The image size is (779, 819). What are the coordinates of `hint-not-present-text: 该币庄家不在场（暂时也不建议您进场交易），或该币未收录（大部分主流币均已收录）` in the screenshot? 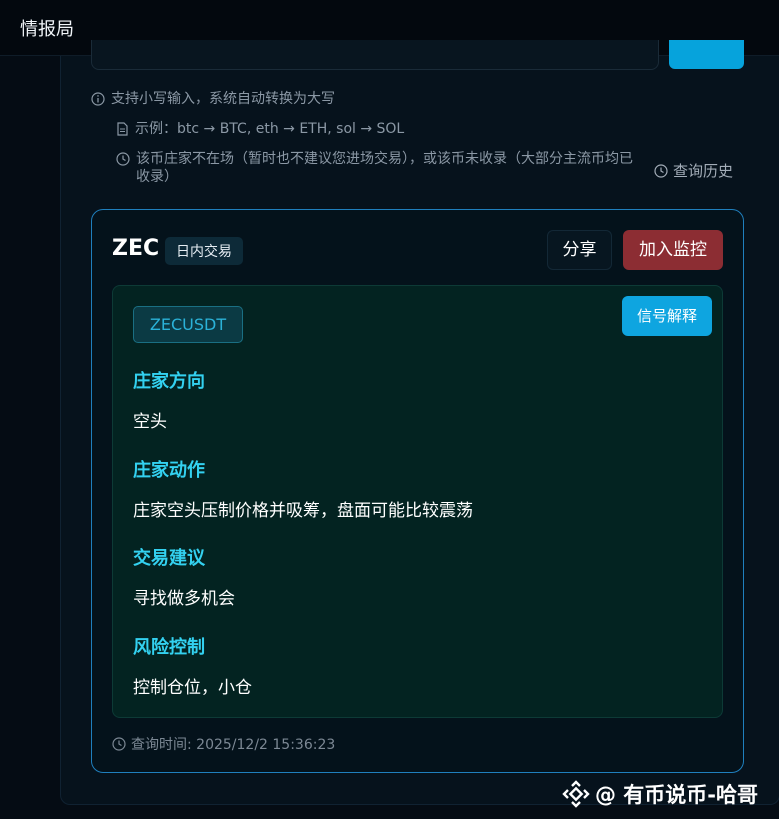 It's located at (384, 168).